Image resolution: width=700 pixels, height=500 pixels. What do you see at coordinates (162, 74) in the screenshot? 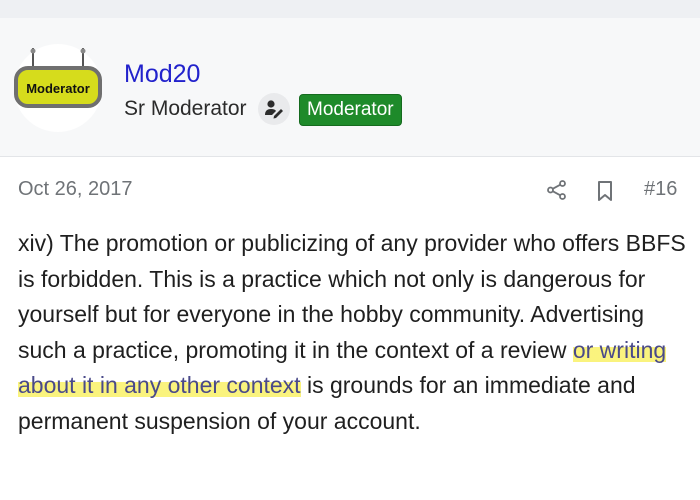
I see `username-link: Mod20` at bounding box center [162, 74].